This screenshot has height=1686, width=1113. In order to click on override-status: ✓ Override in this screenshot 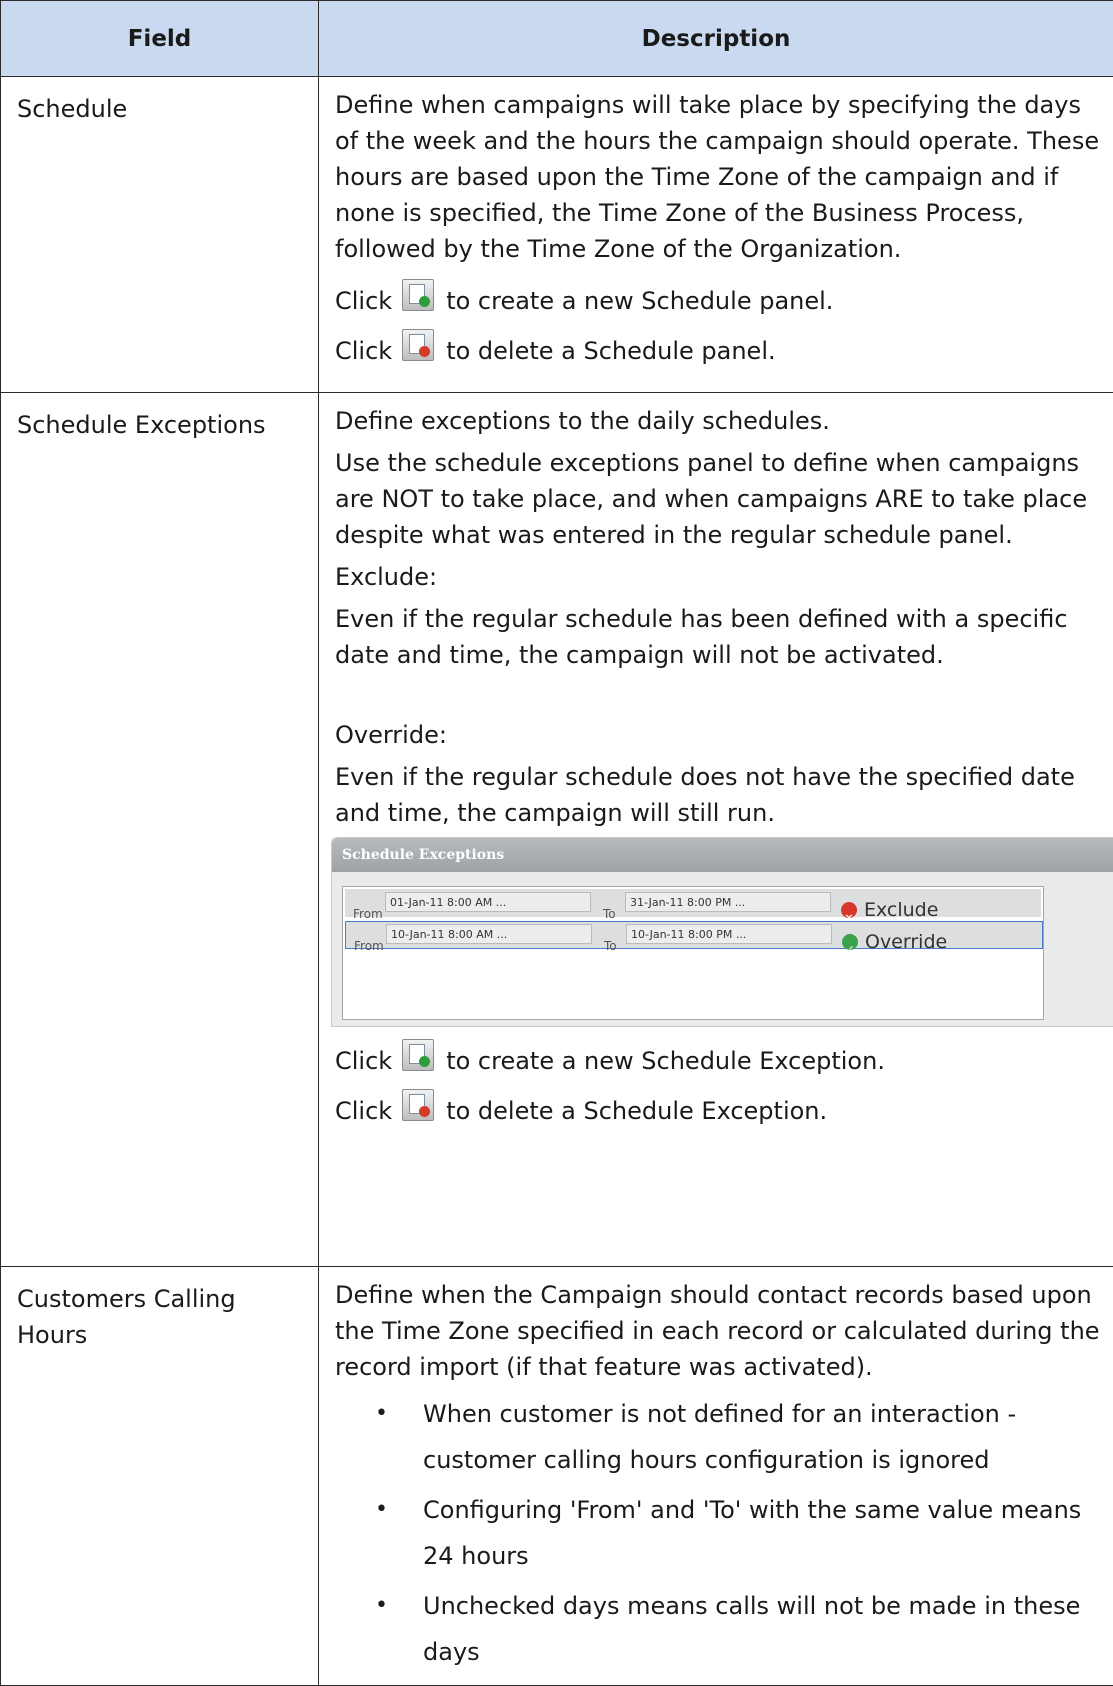, I will do `click(894, 942)`.